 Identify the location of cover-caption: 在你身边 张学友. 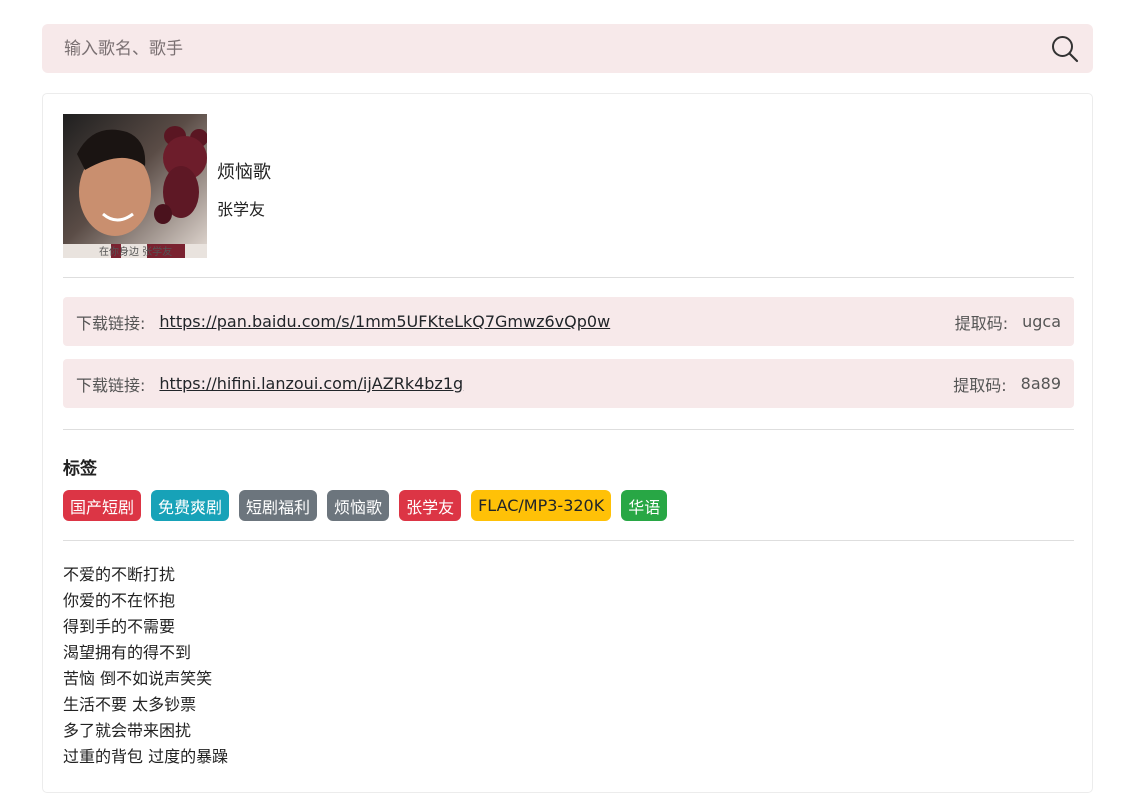
(135, 251).